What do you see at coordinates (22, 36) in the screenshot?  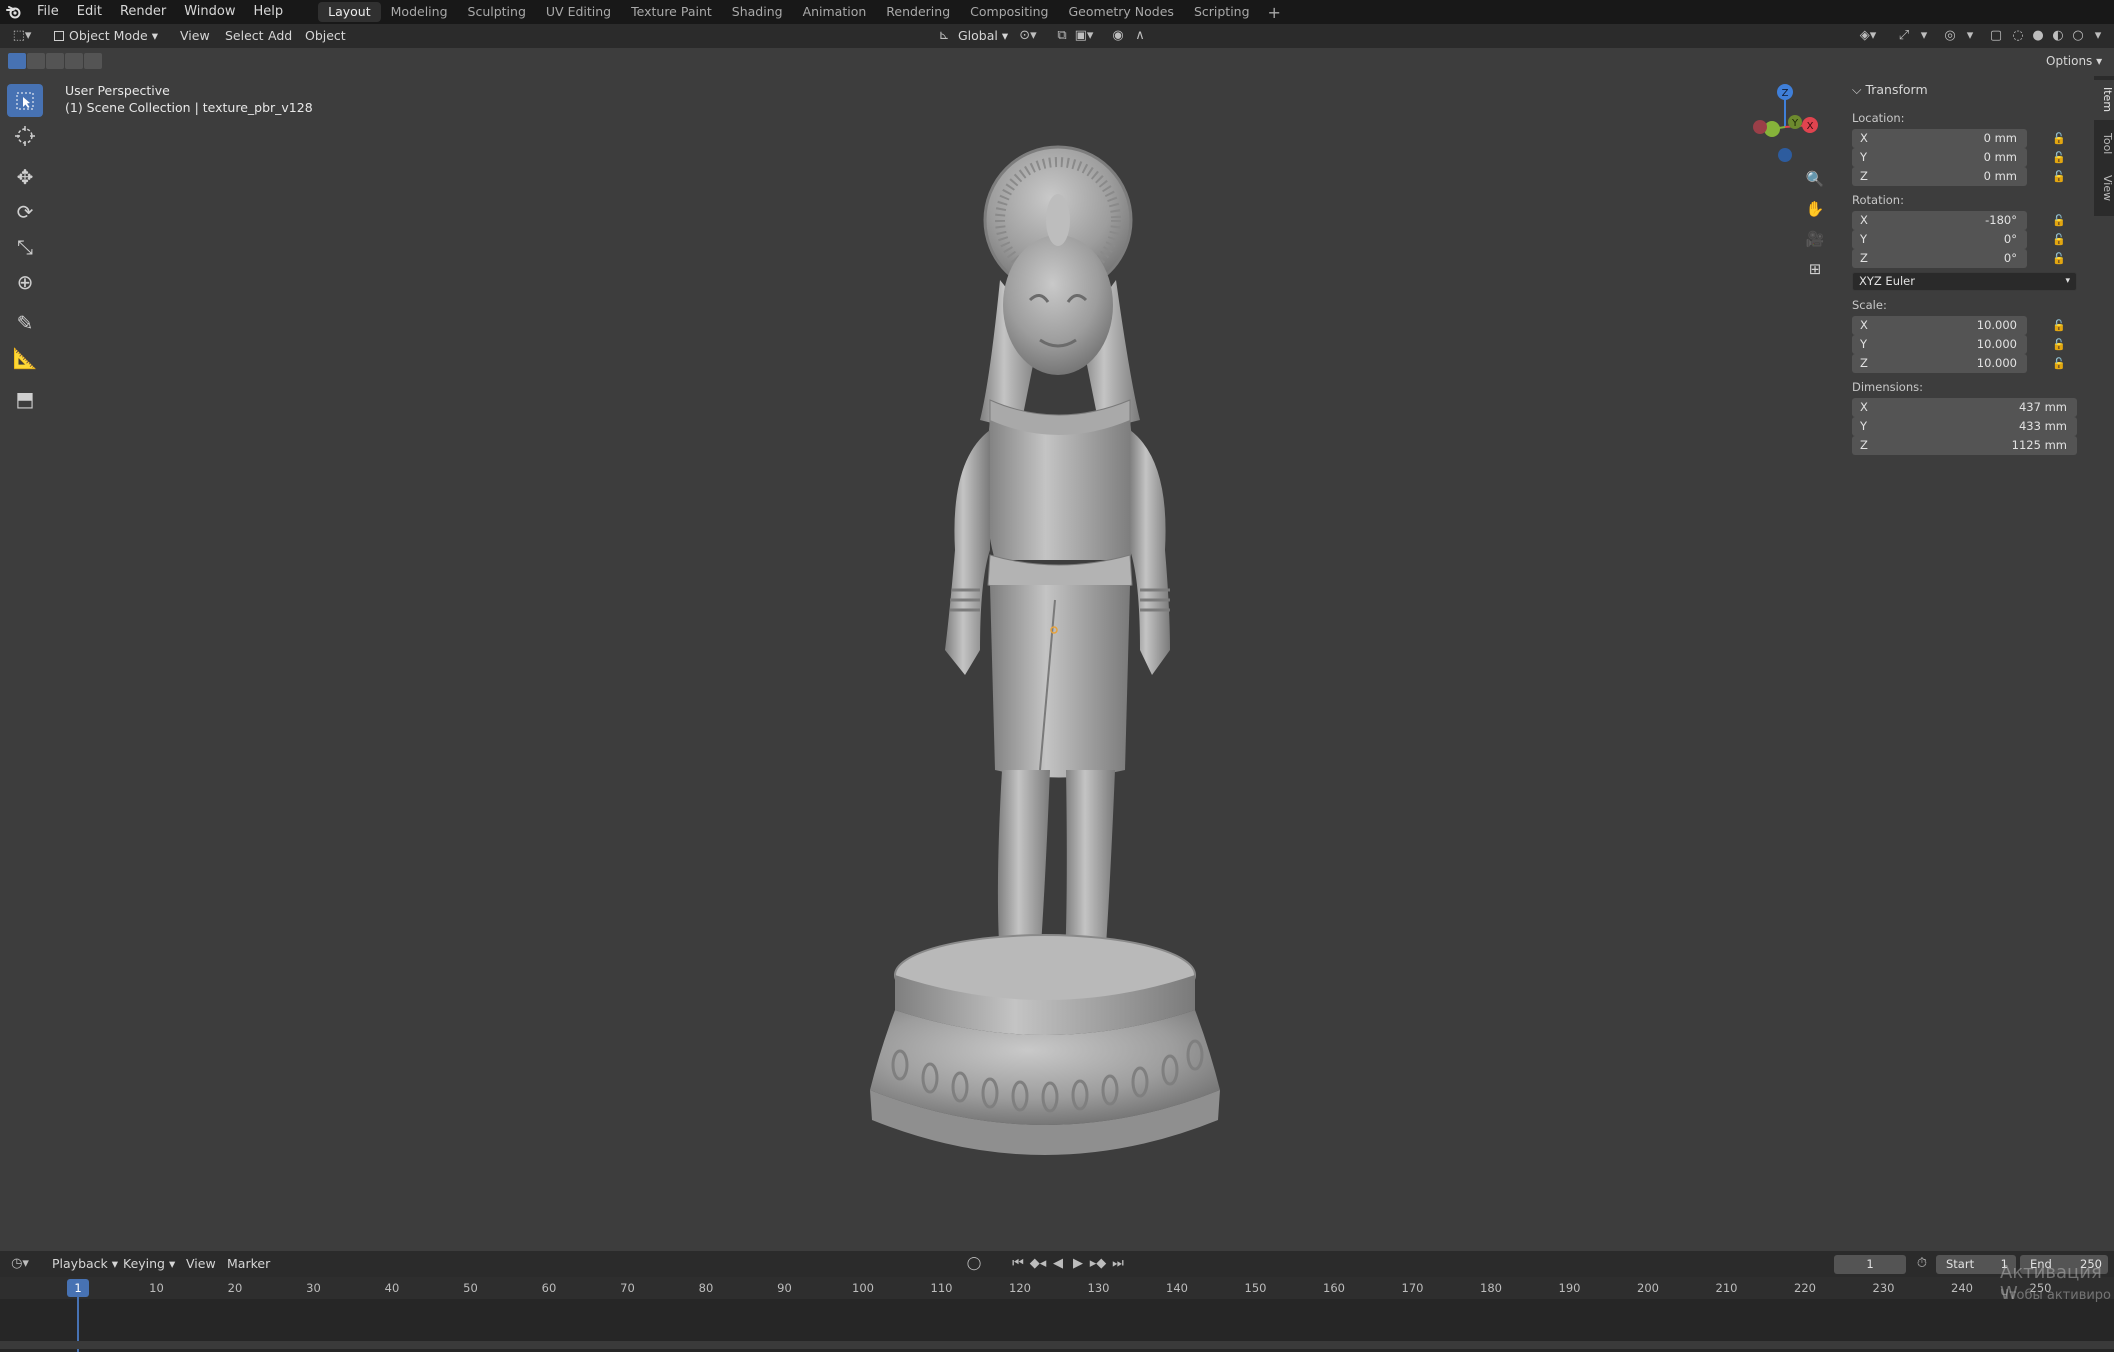 I see `editor-type-icon: ⬚▾` at bounding box center [22, 36].